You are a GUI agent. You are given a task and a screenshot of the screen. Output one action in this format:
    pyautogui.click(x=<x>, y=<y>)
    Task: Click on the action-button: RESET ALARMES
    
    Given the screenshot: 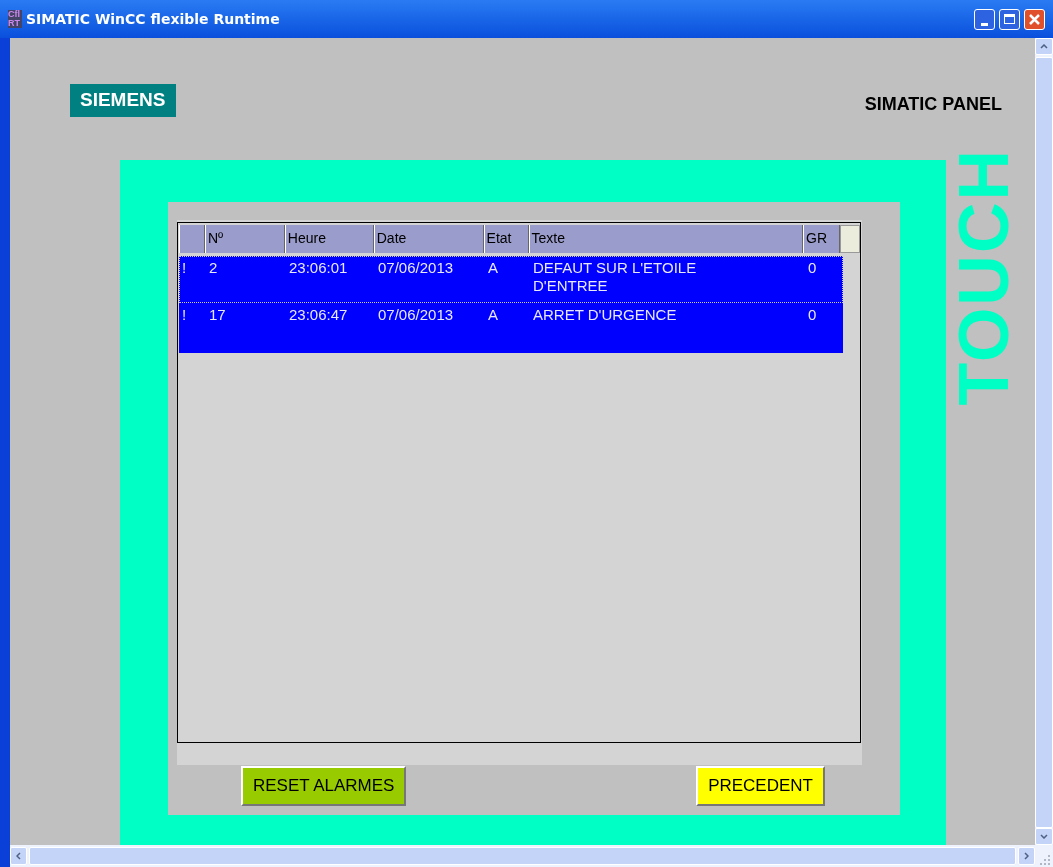 What is the action you would take?
    pyautogui.click(x=324, y=786)
    